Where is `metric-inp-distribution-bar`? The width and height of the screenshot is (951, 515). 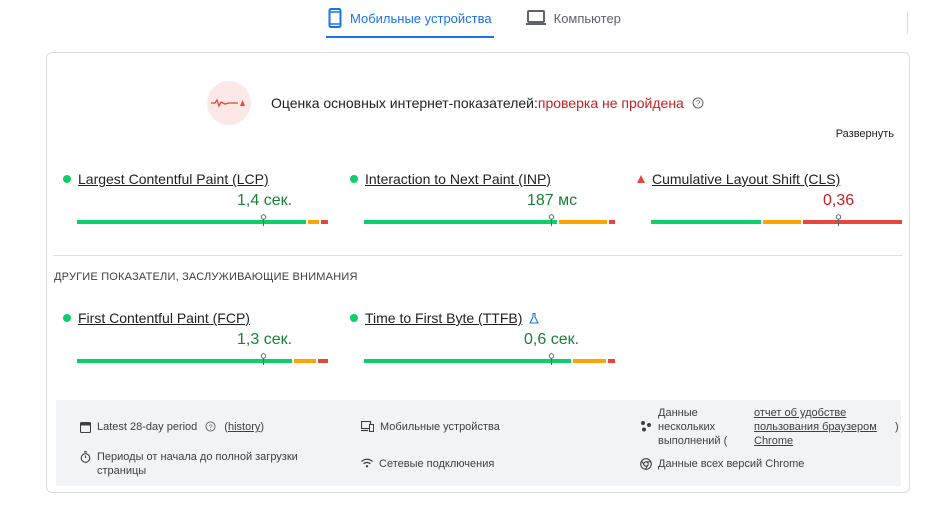 metric-inp-distribution-bar is located at coordinates (489, 220).